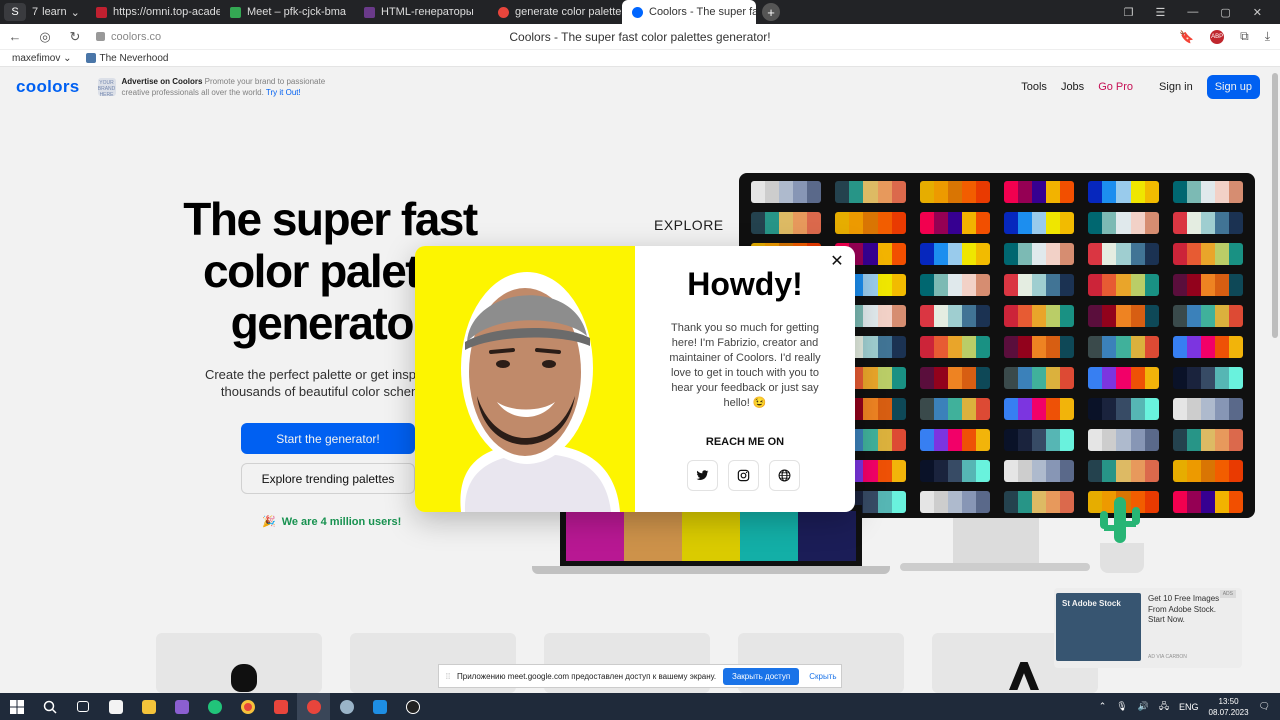 The height and width of the screenshot is (720, 1280). Describe the element at coordinates (45, 37) in the screenshot. I see `protect-icon: ◎` at that location.